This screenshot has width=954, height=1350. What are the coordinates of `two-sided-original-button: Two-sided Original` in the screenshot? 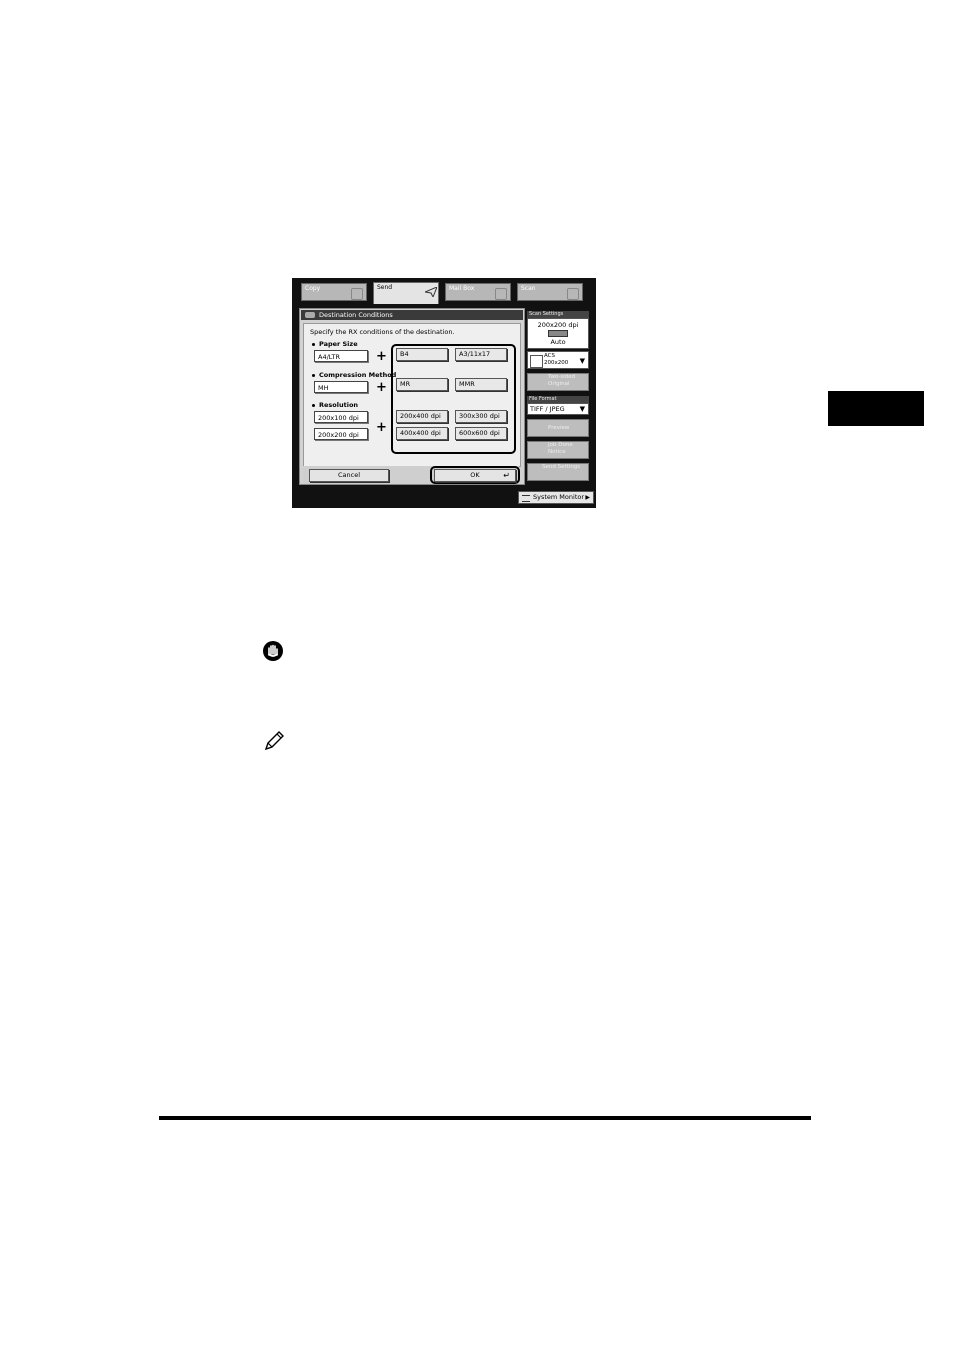 It's located at (558, 382).